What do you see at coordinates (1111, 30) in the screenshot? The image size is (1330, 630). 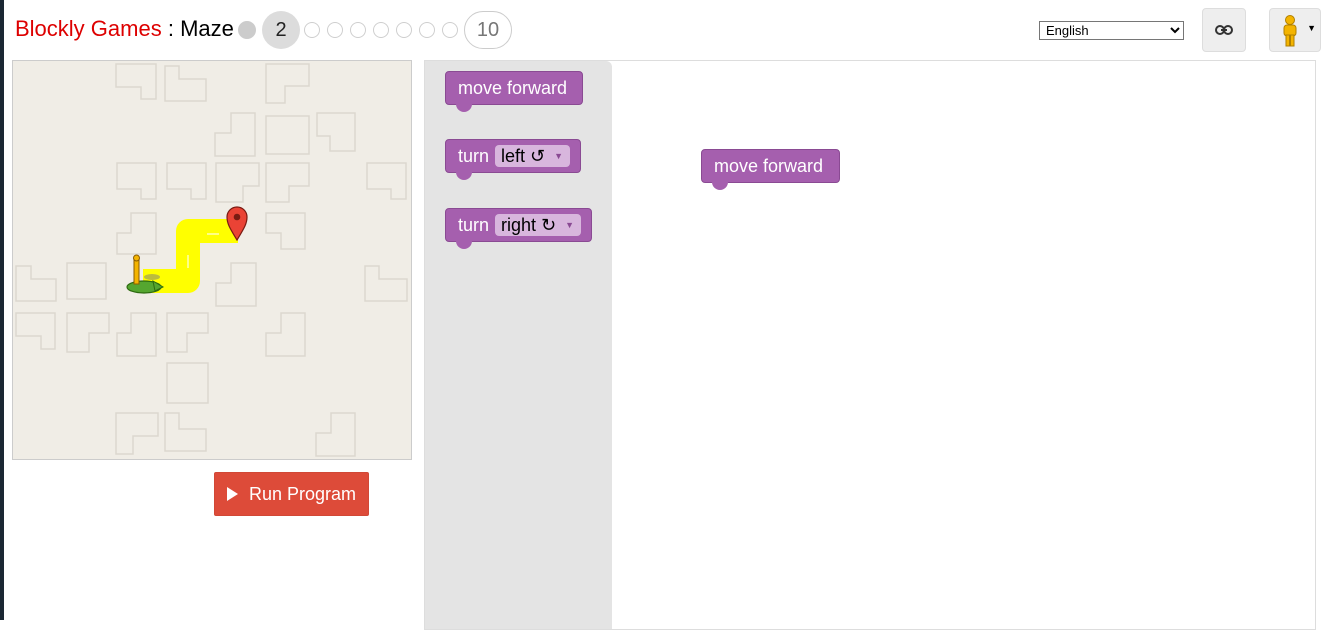 I see `language-select: English` at bounding box center [1111, 30].